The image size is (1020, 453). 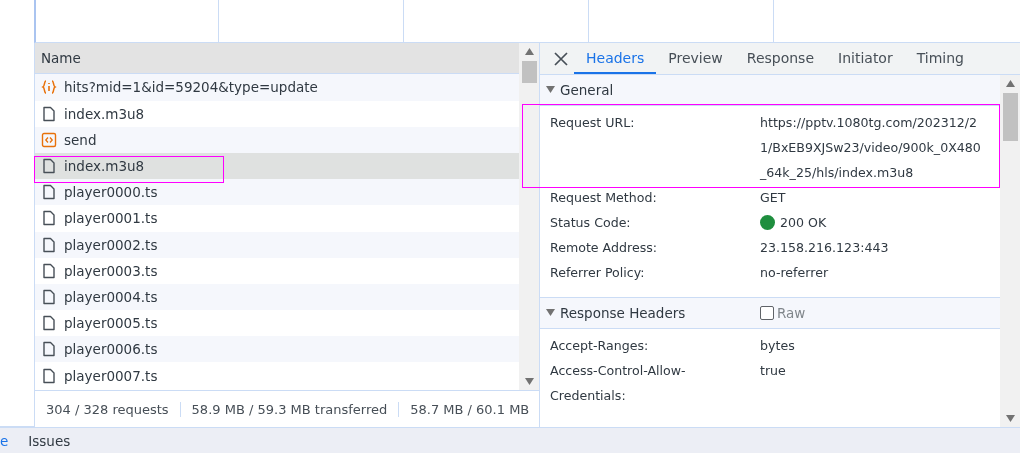 I want to click on summary-text: 58.9 MB / 59.3 MB transferred, so click(x=289, y=409).